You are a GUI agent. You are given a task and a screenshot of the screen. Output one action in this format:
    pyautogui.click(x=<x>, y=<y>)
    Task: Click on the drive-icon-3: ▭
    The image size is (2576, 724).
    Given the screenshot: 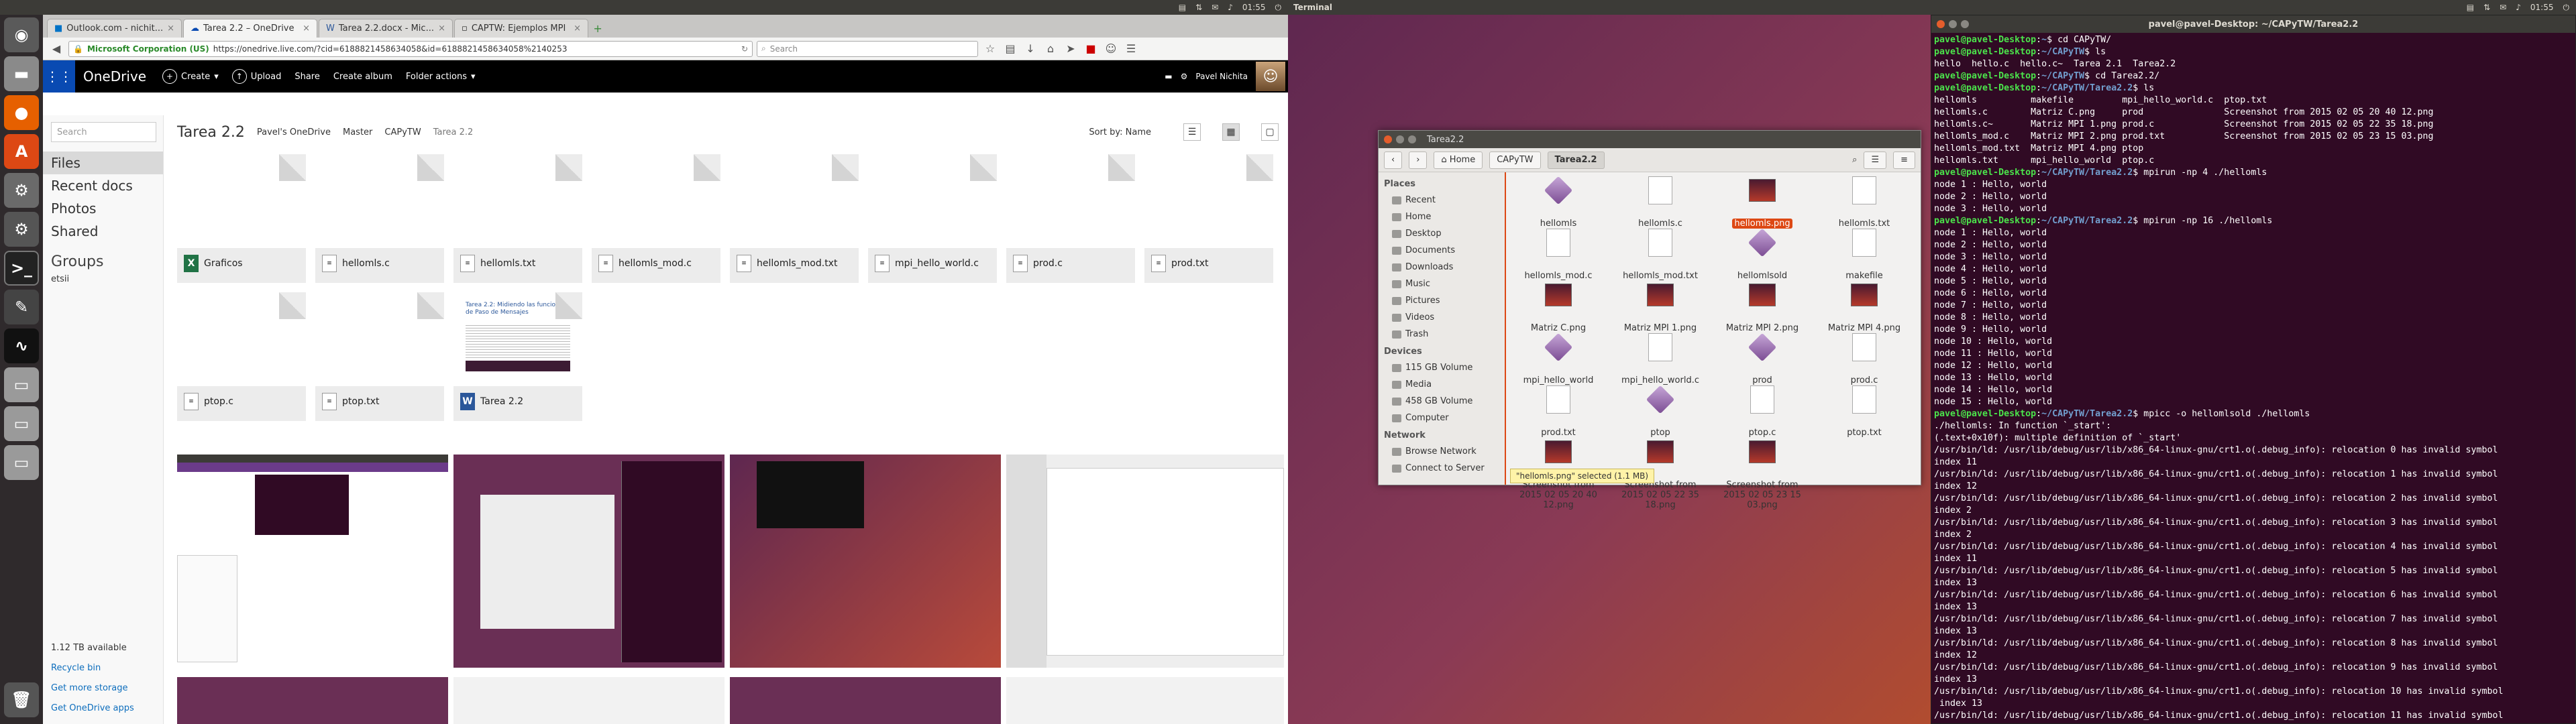 What is the action you would take?
    pyautogui.click(x=21, y=462)
    